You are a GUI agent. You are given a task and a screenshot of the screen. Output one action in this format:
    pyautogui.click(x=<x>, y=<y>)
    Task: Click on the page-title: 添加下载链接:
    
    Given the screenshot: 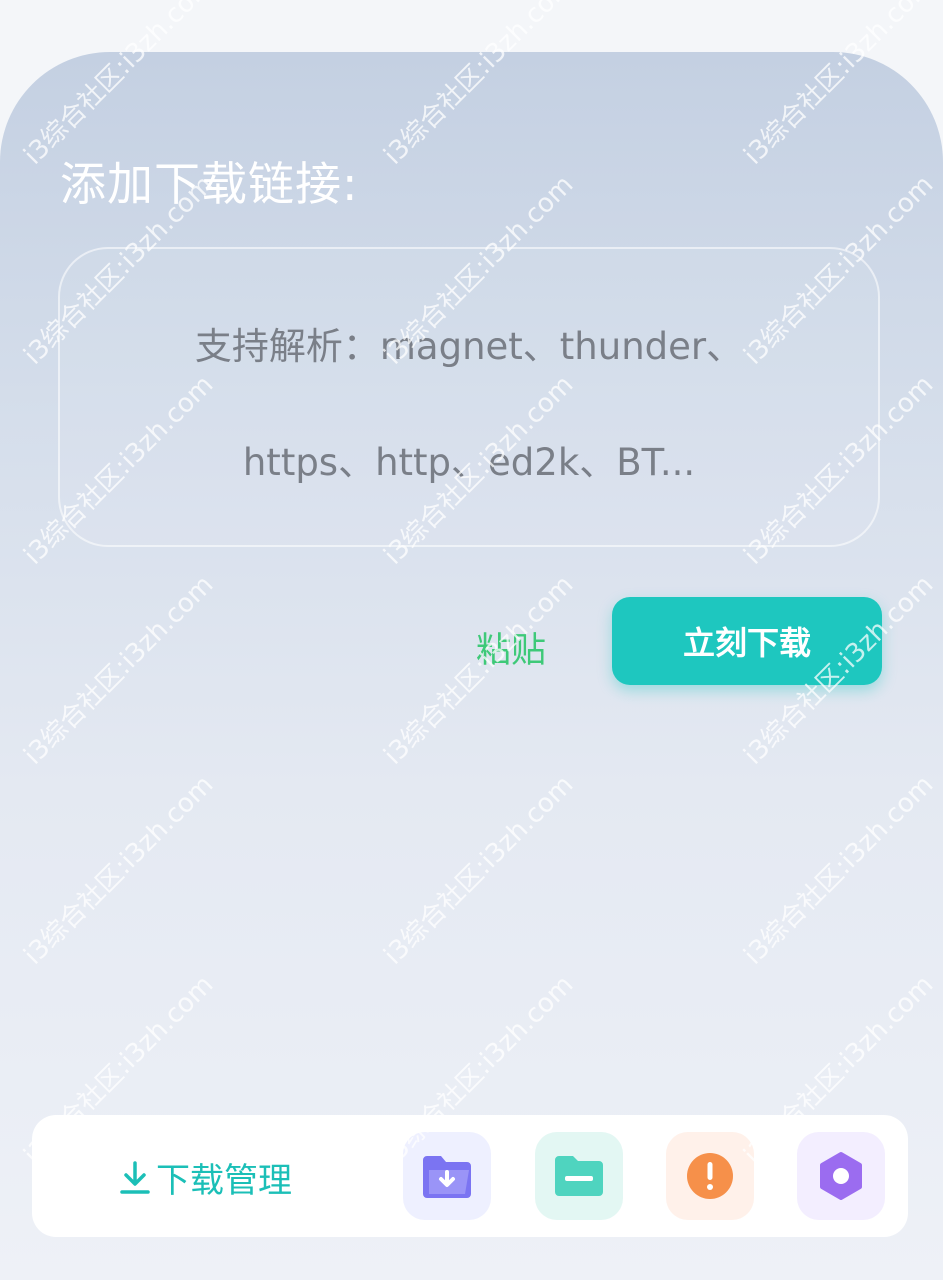 What is the action you would take?
    pyautogui.click(x=209, y=184)
    